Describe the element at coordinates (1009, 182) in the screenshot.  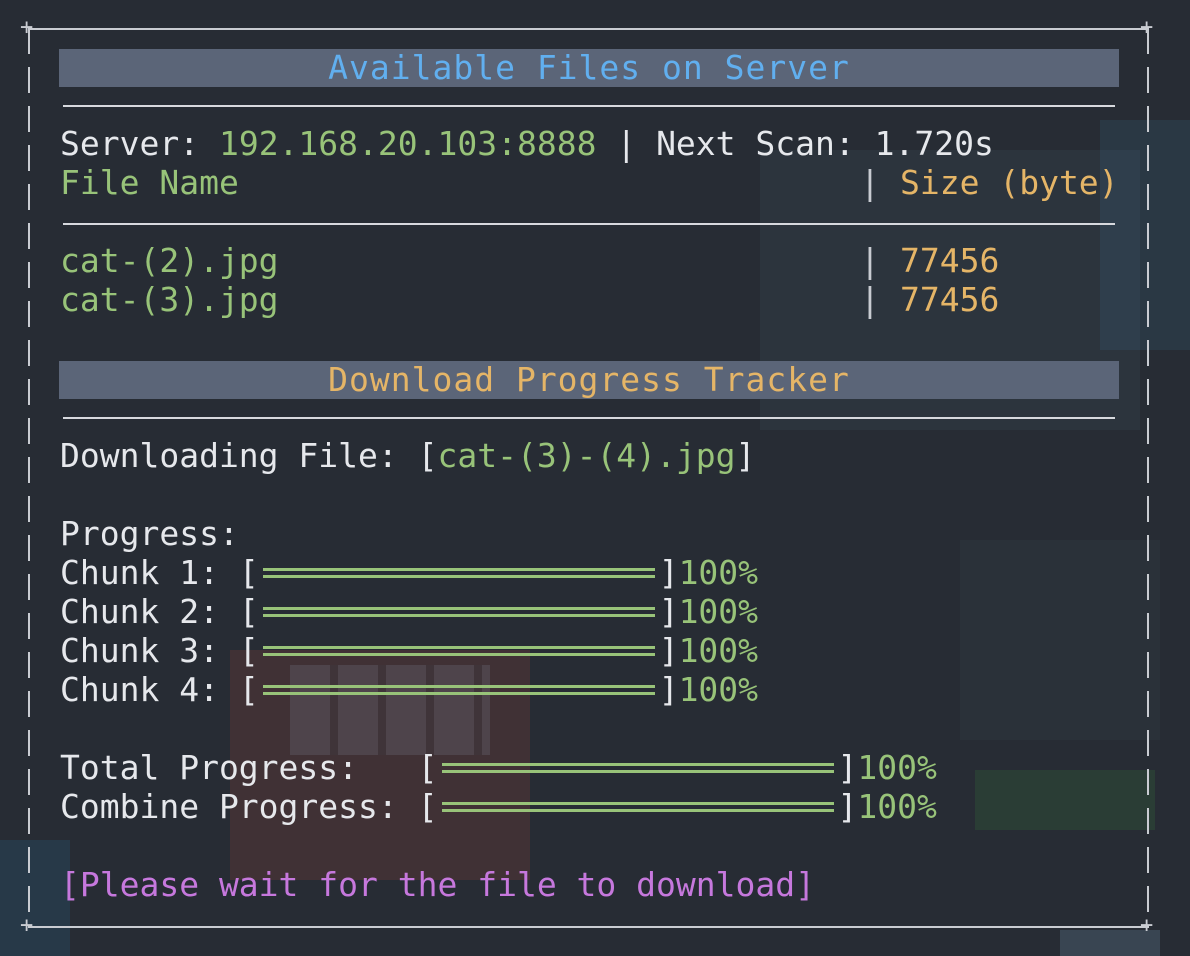
I see `col-header-size: Size (byte)` at that location.